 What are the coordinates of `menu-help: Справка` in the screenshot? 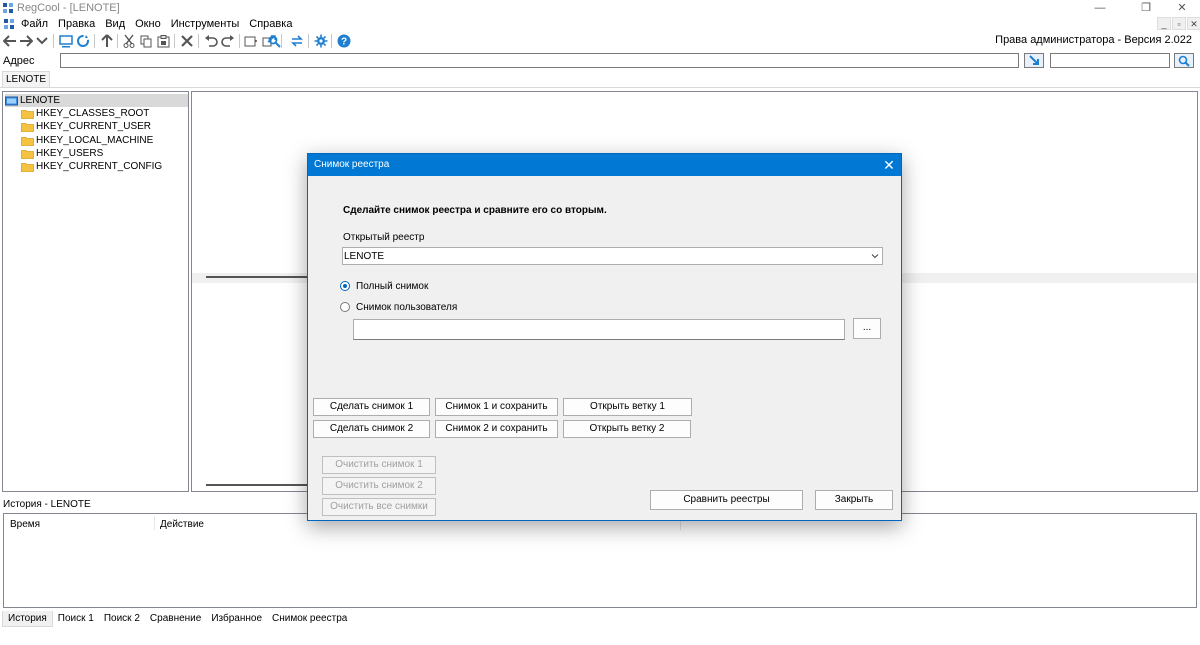 It's located at (270, 24).